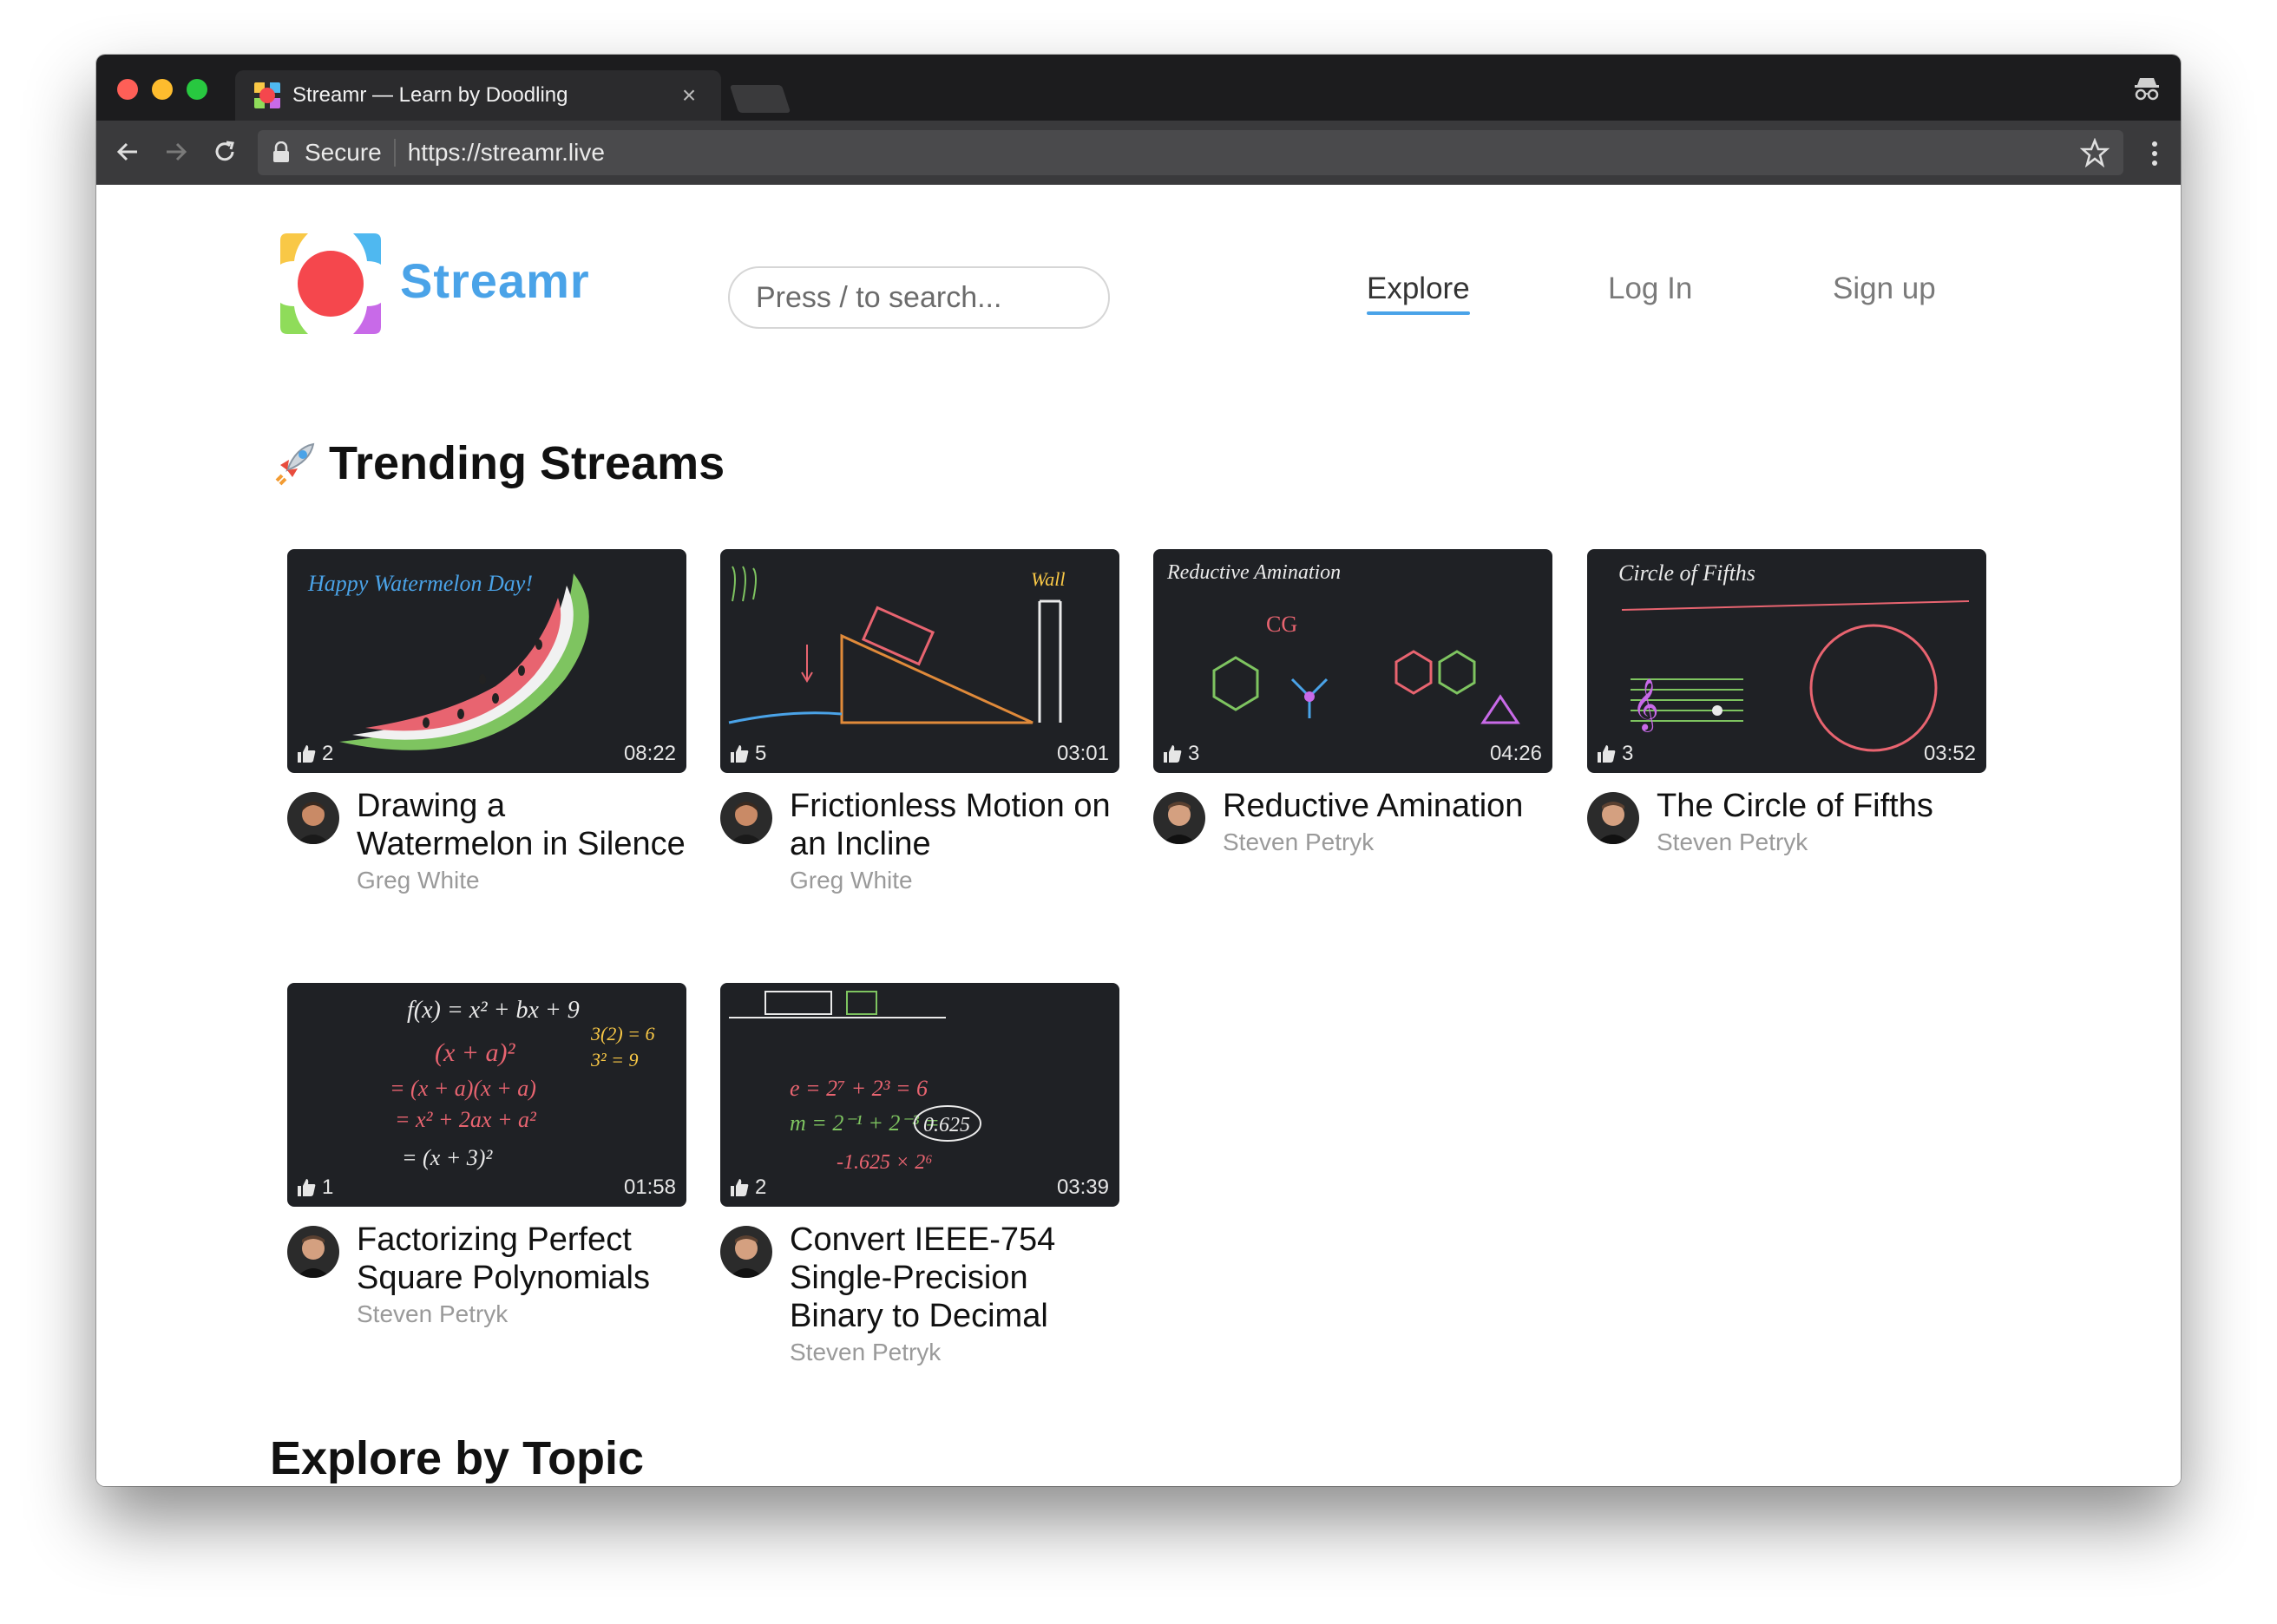  Describe the element at coordinates (1082, 753) in the screenshot. I see `duration-badge: 03:01` at that location.